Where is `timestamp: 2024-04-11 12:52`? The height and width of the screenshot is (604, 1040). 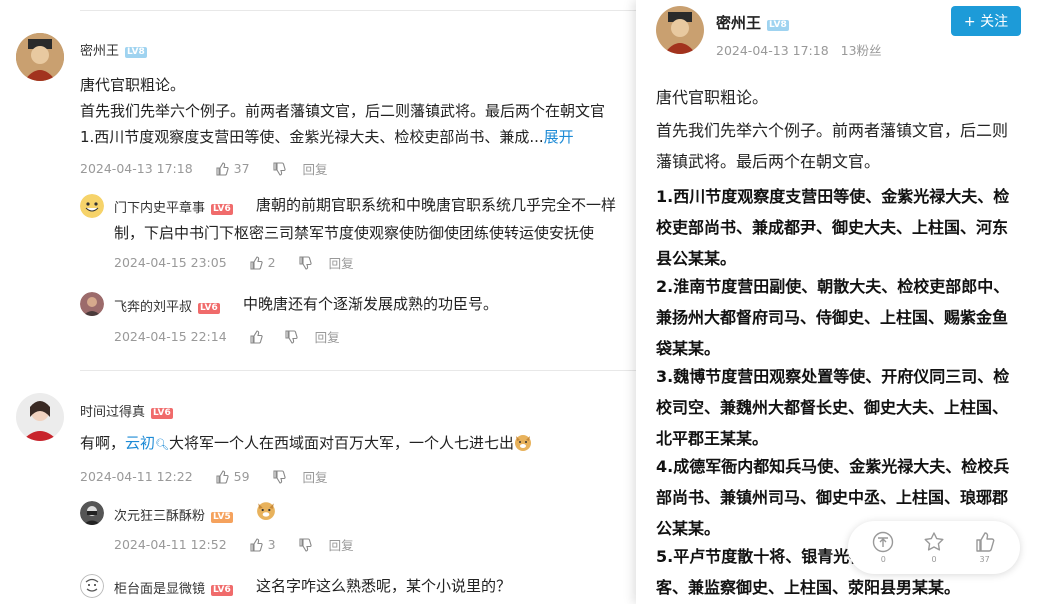 timestamp: 2024-04-11 12:52 is located at coordinates (170, 544).